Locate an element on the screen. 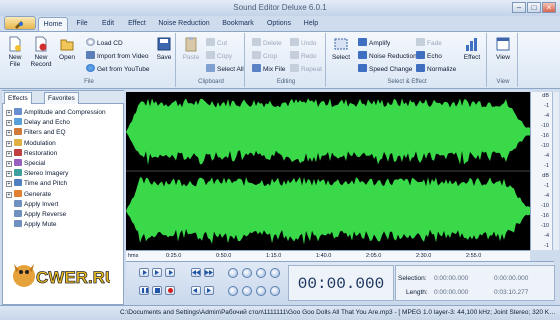  tree-item: Apply Invert is located at coordinates (63, 204).